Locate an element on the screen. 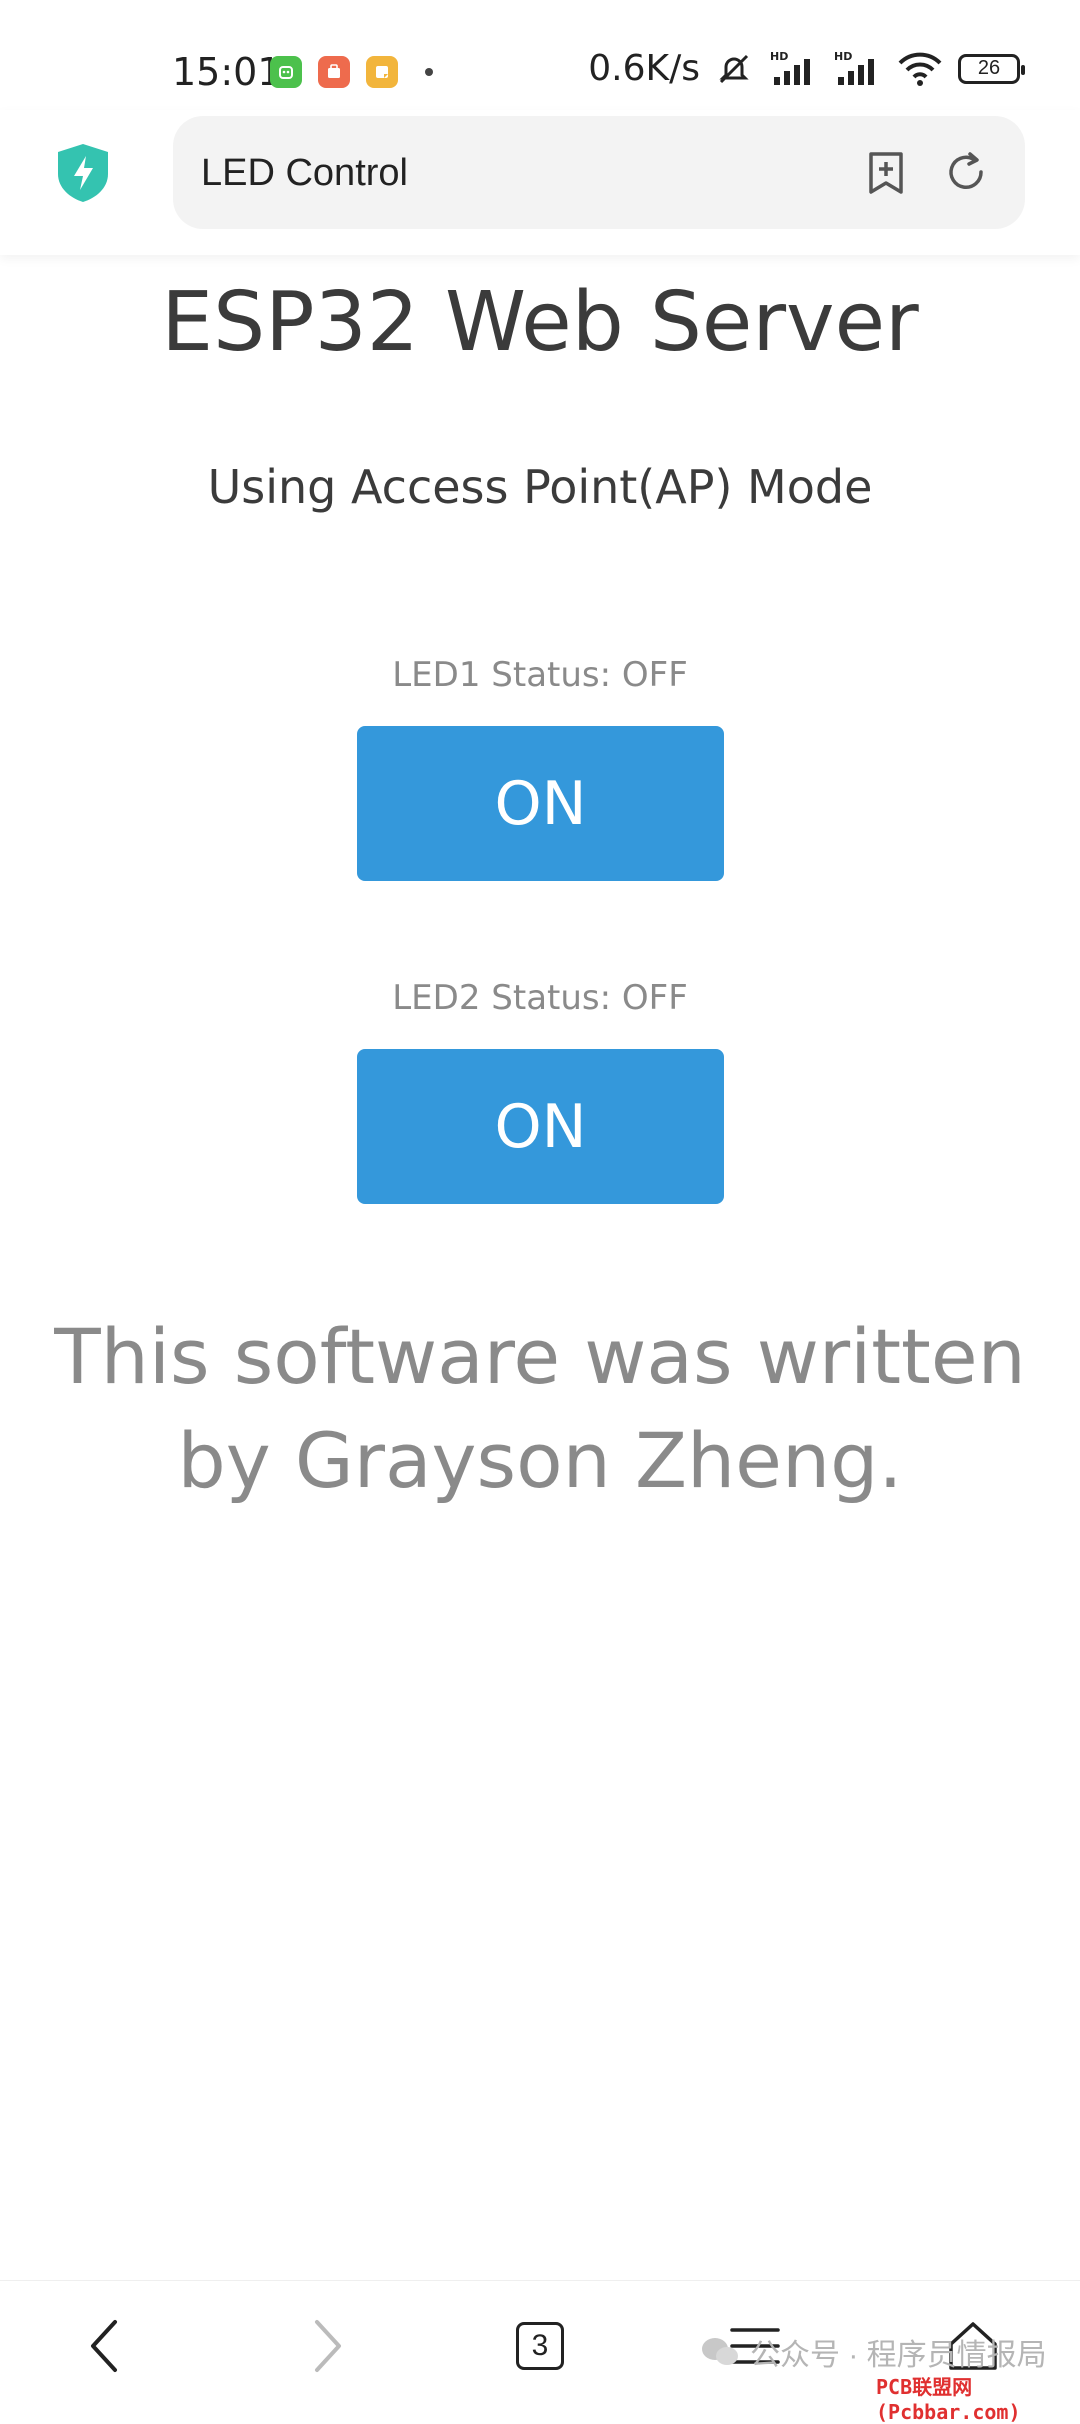  status-bar: 15:01 0.6K/s HD HD 26 is located at coordinates (540, 55).